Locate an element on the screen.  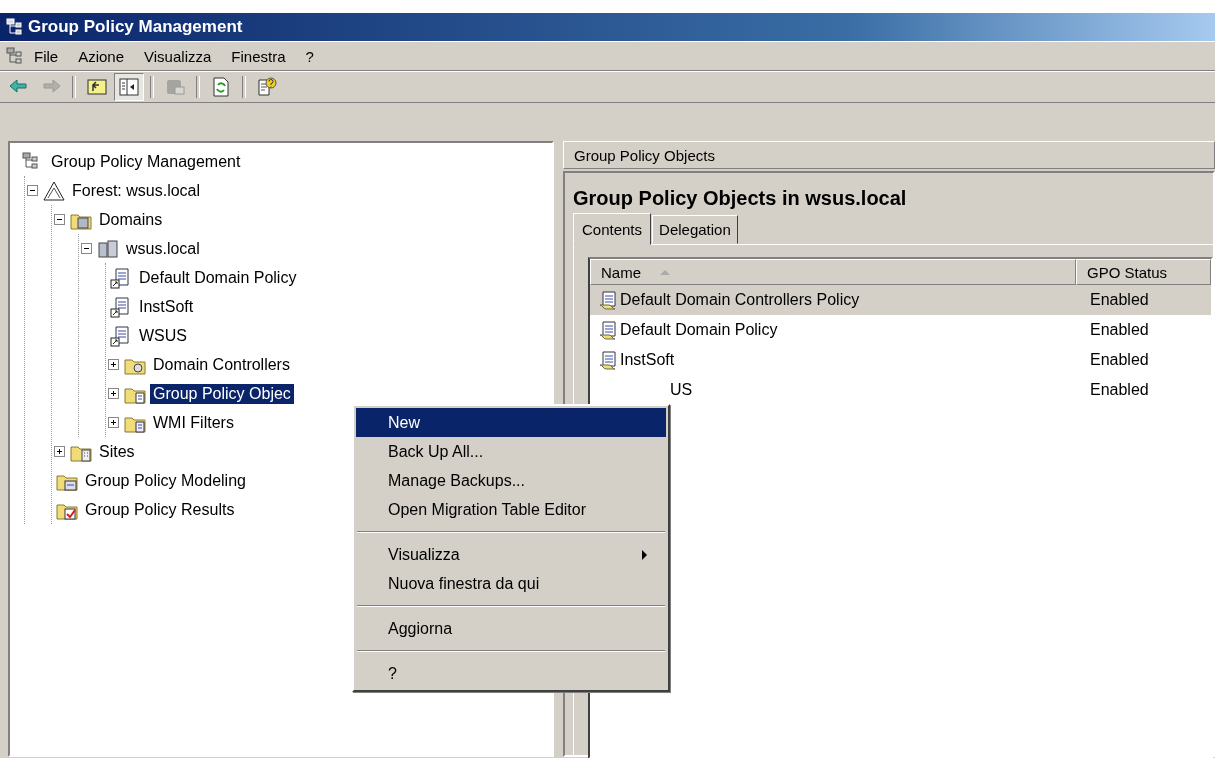
tree-item: InstSoft is located at coordinates (166, 306).